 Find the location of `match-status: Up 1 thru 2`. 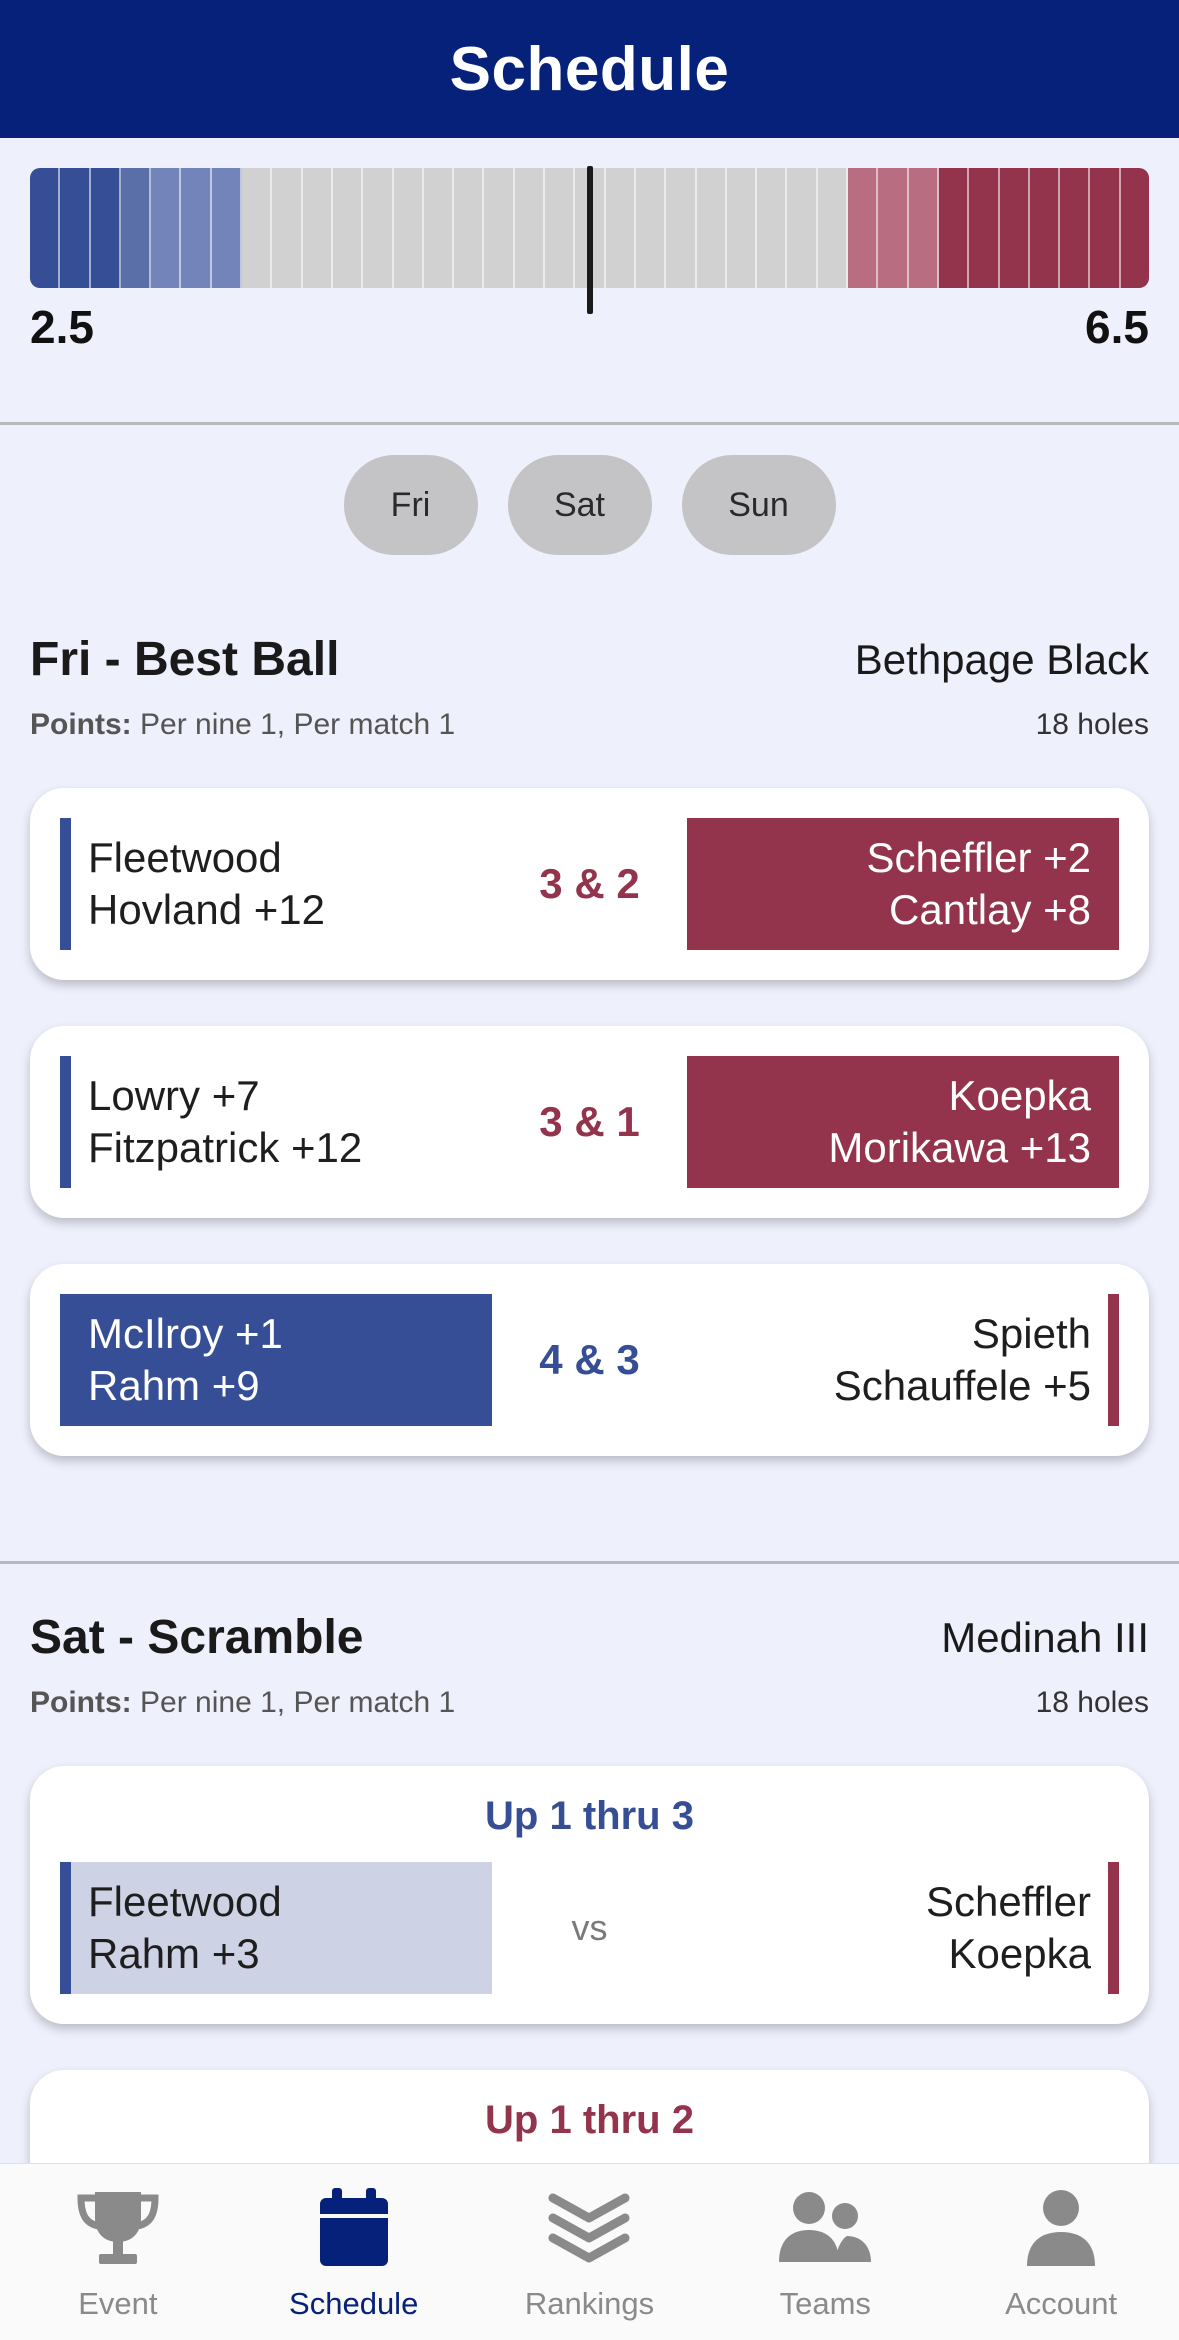

match-status: Up 1 thru 2 is located at coordinates (589, 2120).